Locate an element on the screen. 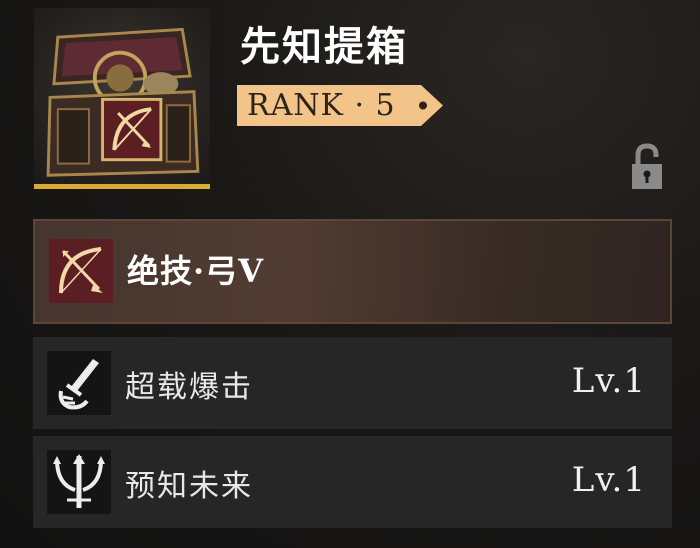 This screenshot has width=700, height=548. trident-icon is located at coordinates (79, 482).